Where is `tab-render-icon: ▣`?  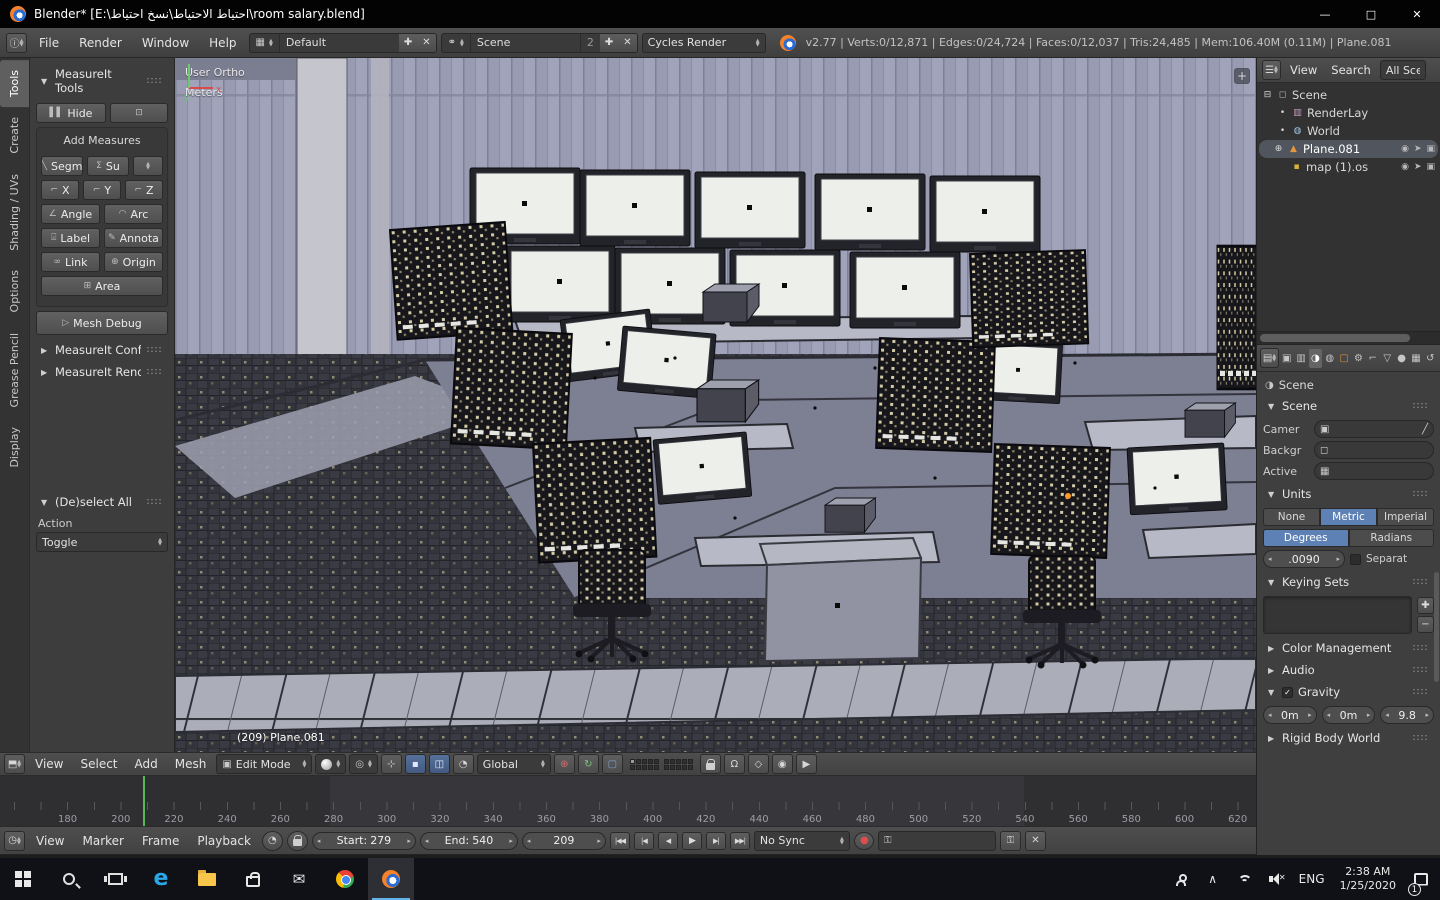
tab-render-icon: ▣ is located at coordinates (1286, 358).